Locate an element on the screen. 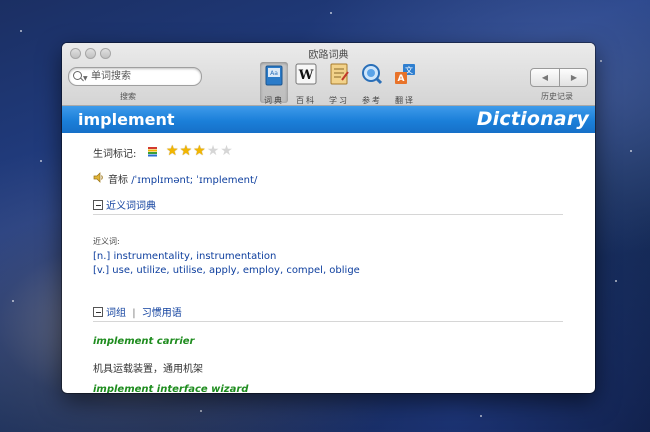 The height and width of the screenshot is (432, 650). wikipedia-icon: W is located at coordinates (306, 74).